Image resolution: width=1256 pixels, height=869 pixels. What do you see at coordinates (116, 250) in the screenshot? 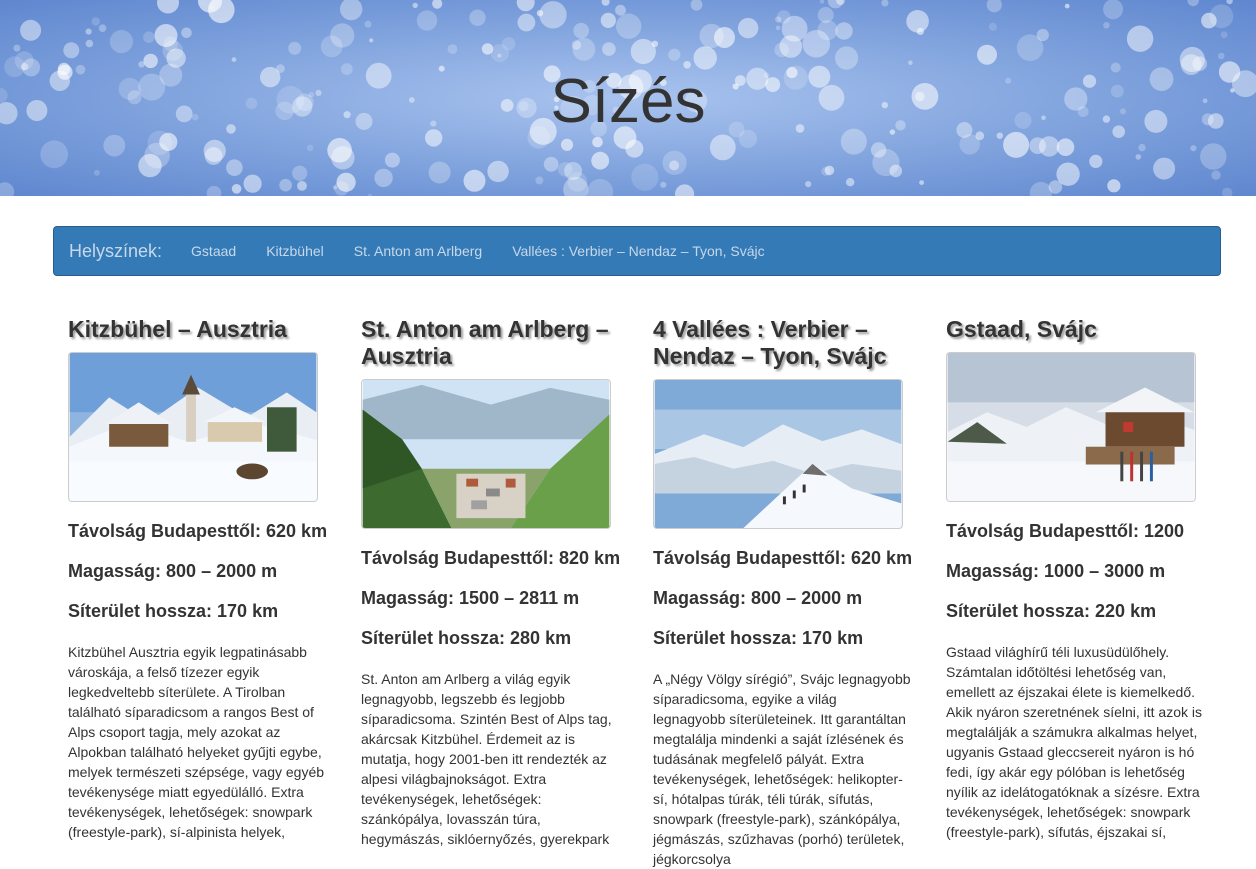
I see `navbar-brand: Helyszínek:` at bounding box center [116, 250].